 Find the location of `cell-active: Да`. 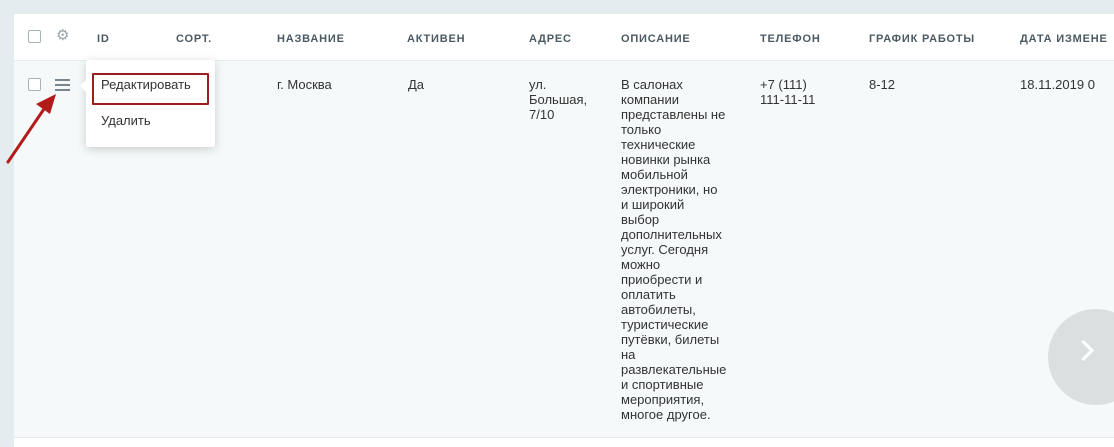

cell-active: Да is located at coordinates (416, 84).